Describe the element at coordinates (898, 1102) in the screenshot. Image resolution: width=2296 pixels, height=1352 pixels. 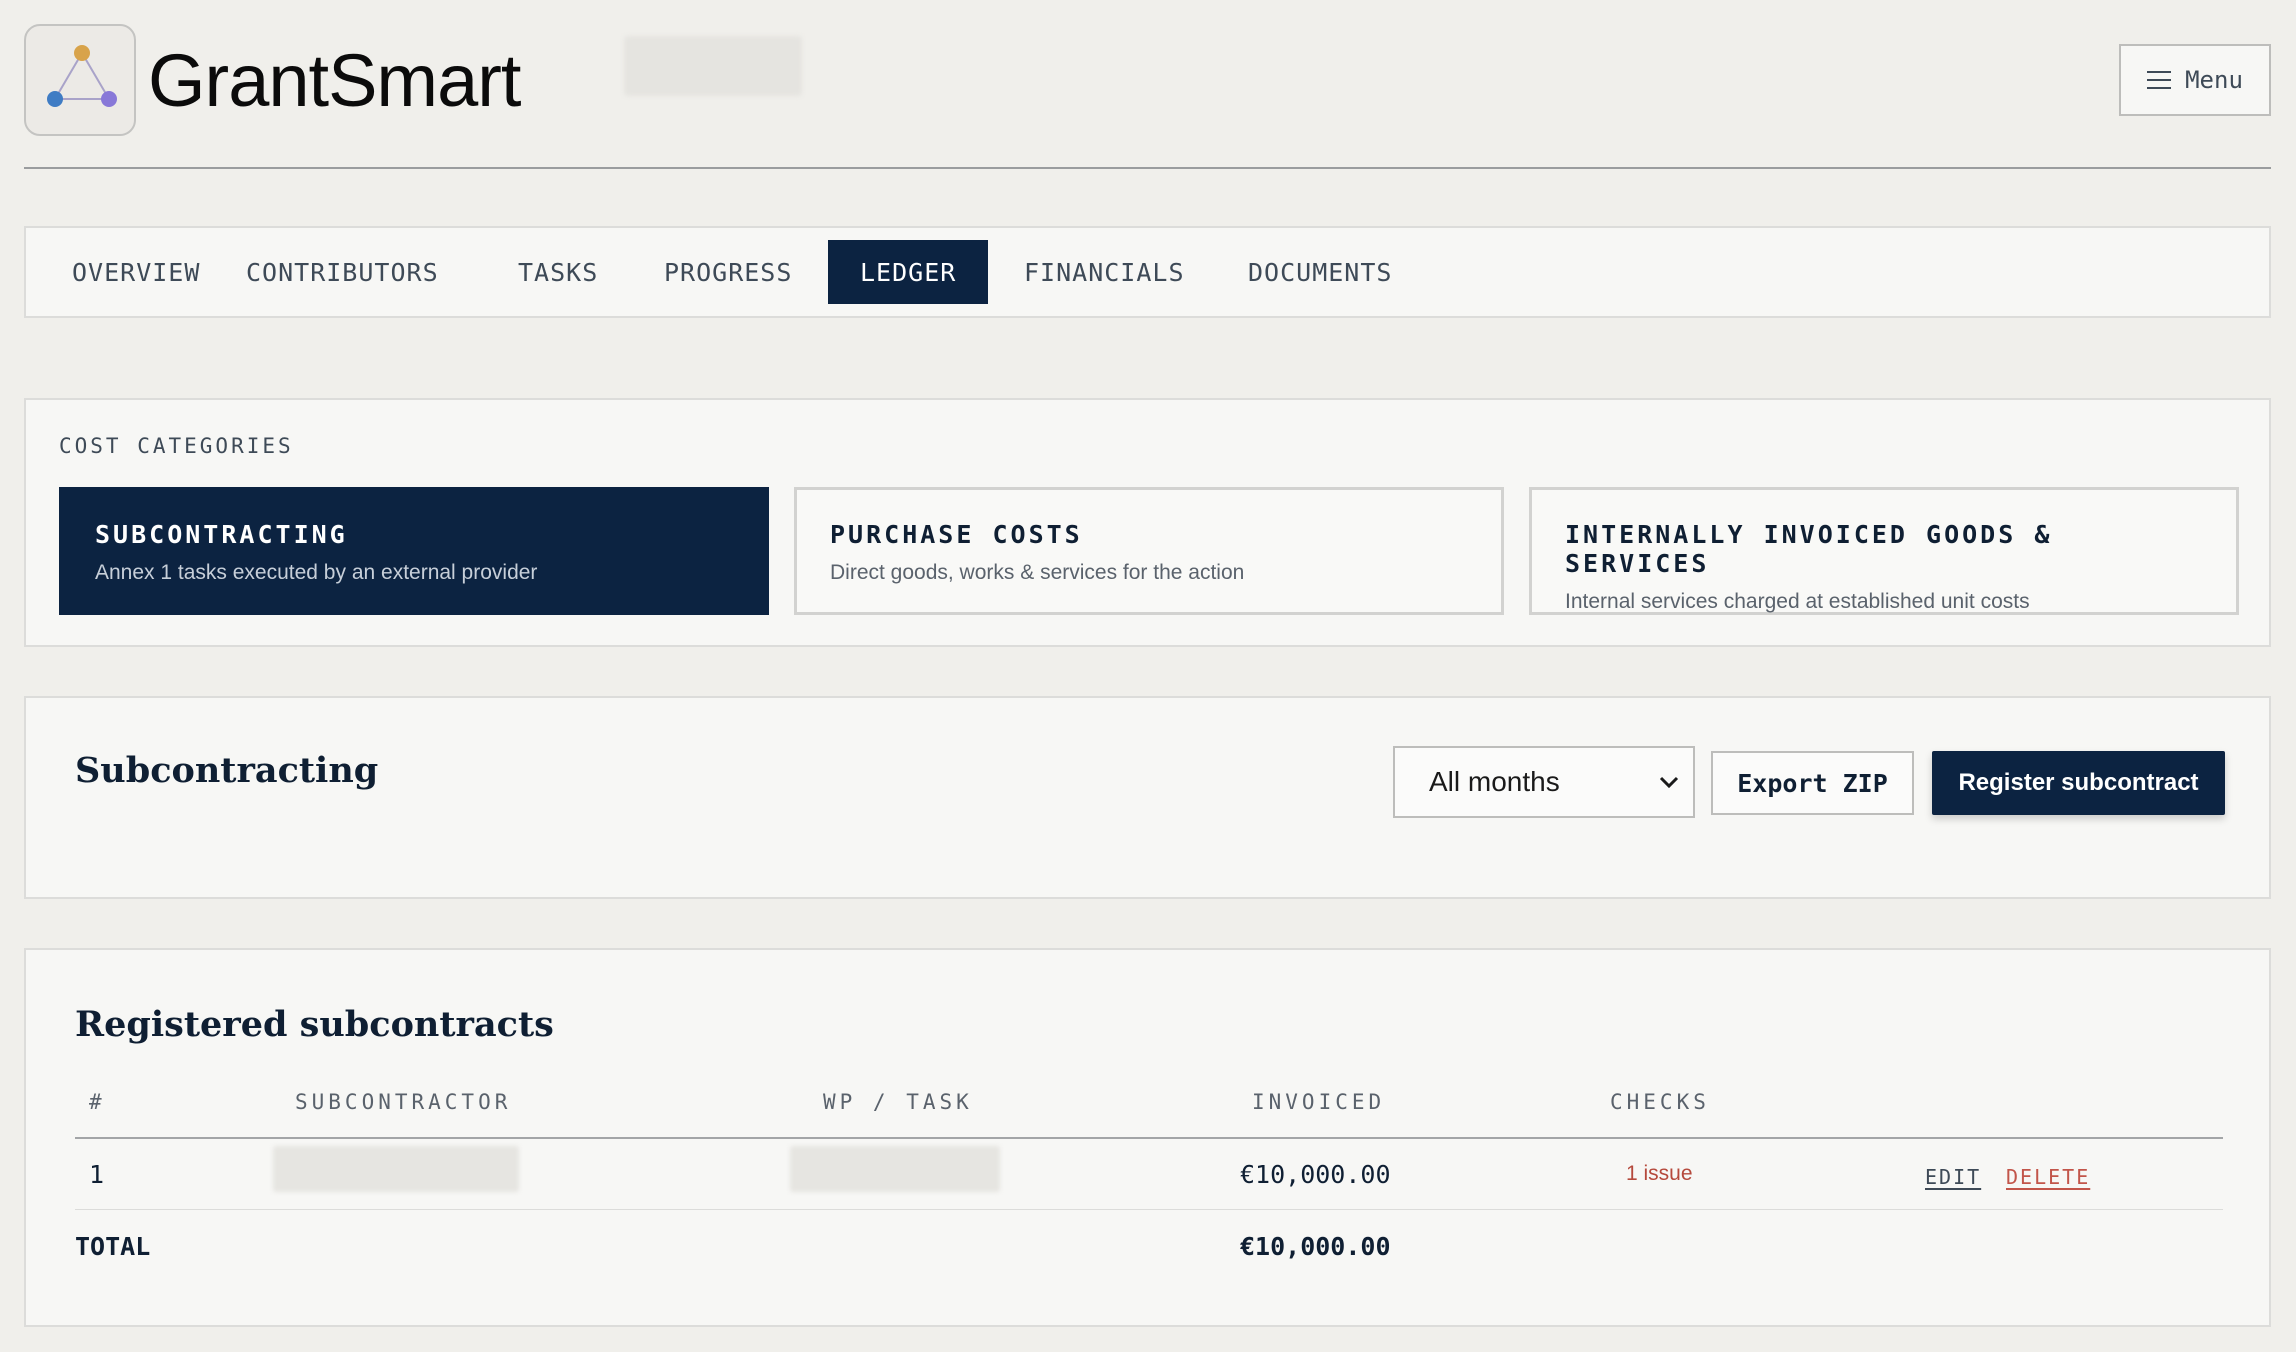
I see `column-header-wp-task: WP / TASK` at that location.